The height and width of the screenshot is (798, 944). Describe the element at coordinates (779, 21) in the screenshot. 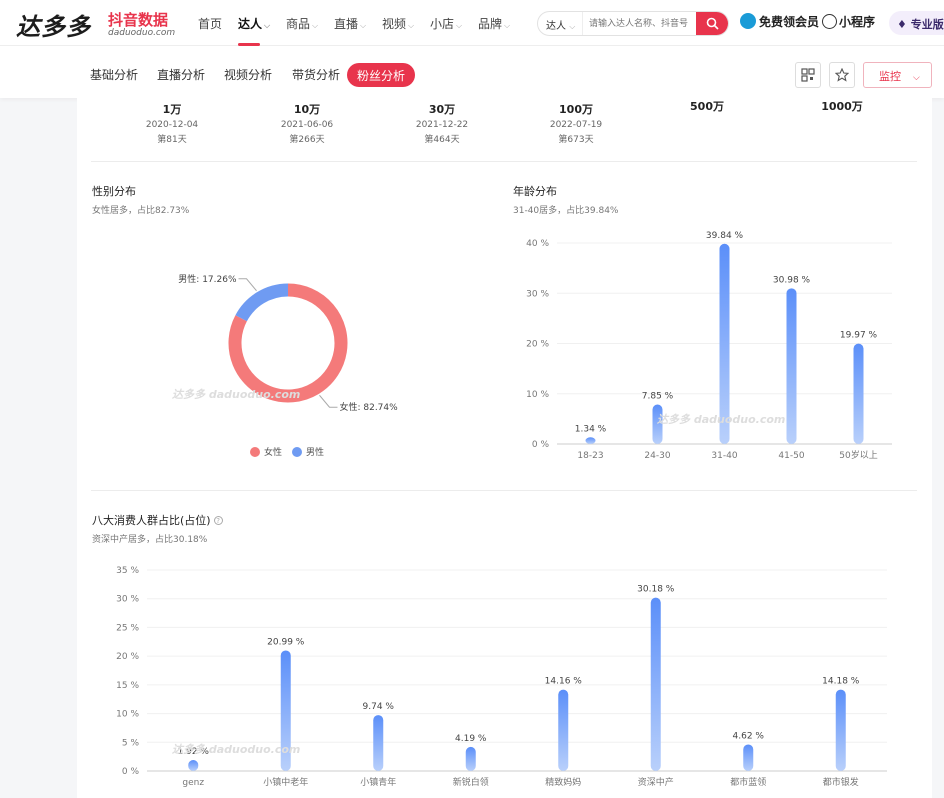

I see `free-vip-link: 免费领会员` at that location.